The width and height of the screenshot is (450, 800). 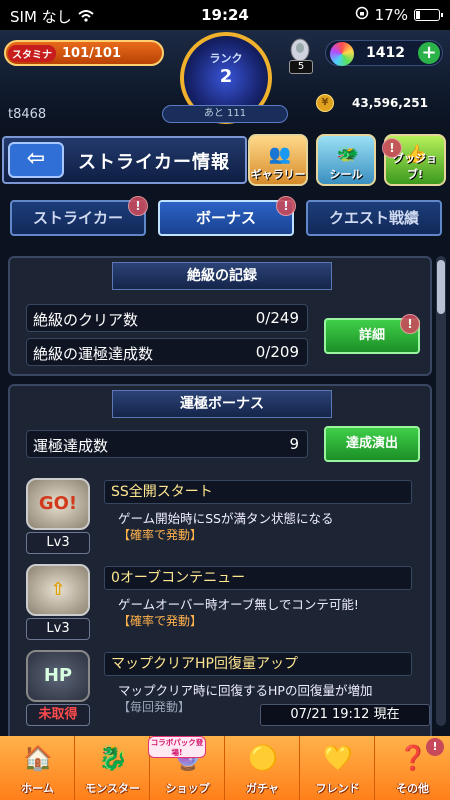 I want to click on bonus-description: マップクリア時に回復するHPの回復量が増加, so click(x=245, y=690).